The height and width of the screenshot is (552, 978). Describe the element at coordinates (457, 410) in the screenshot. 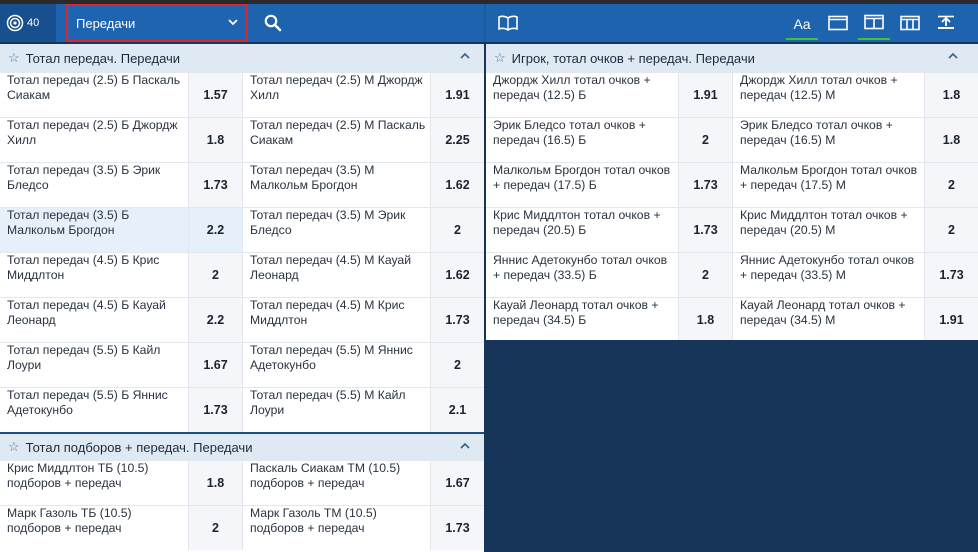

I see `outcome-odd: 2.1` at that location.